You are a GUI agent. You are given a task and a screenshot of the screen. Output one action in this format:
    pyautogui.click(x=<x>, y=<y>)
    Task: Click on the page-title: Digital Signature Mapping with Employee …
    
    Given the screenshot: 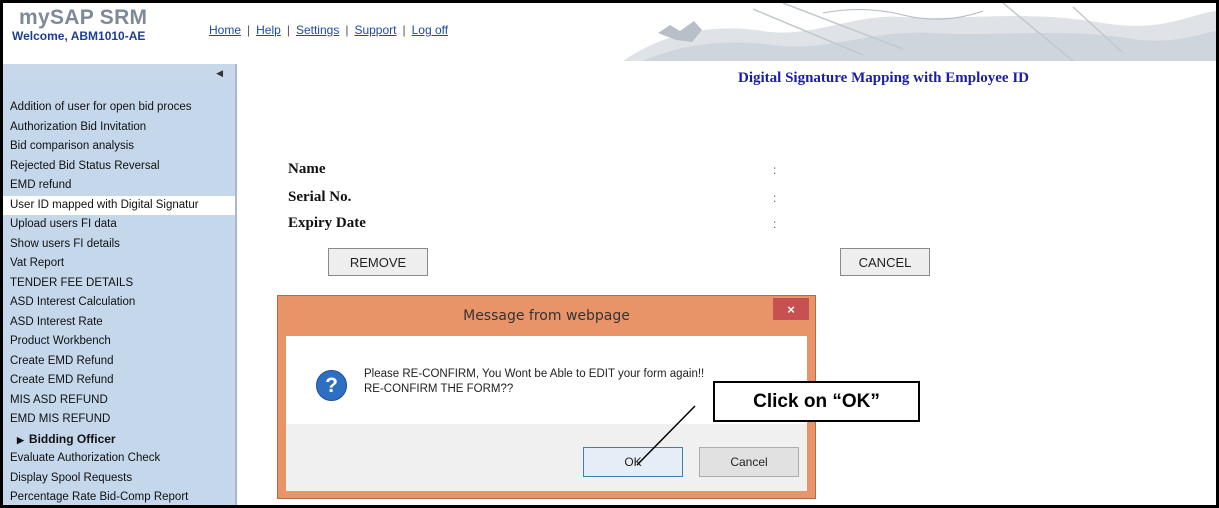 What is the action you would take?
    pyautogui.click(x=883, y=78)
    